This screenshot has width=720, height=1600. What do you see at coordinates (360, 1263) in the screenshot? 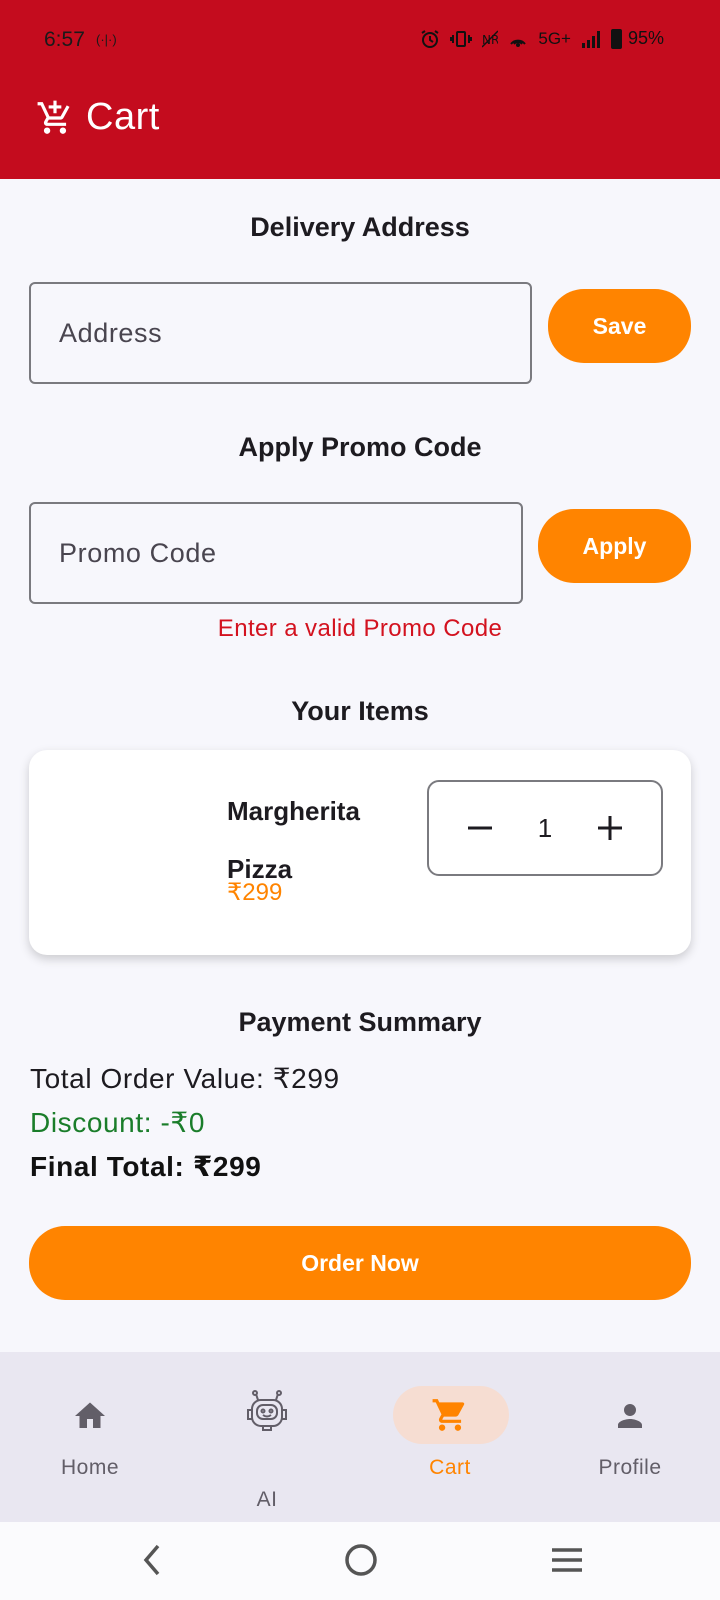
I see `order-now-button: Order Now` at bounding box center [360, 1263].